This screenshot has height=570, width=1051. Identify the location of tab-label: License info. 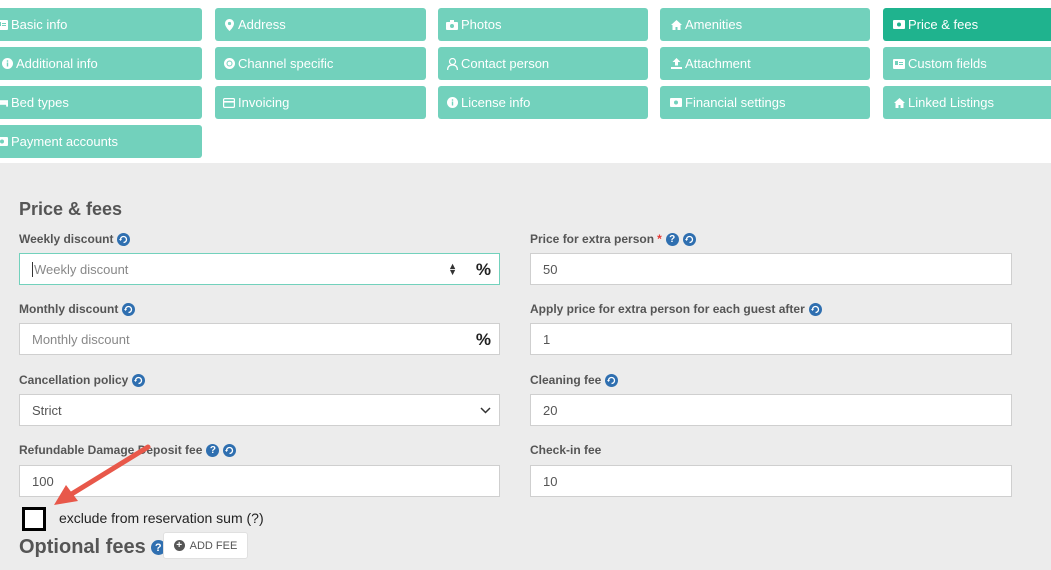
(496, 102).